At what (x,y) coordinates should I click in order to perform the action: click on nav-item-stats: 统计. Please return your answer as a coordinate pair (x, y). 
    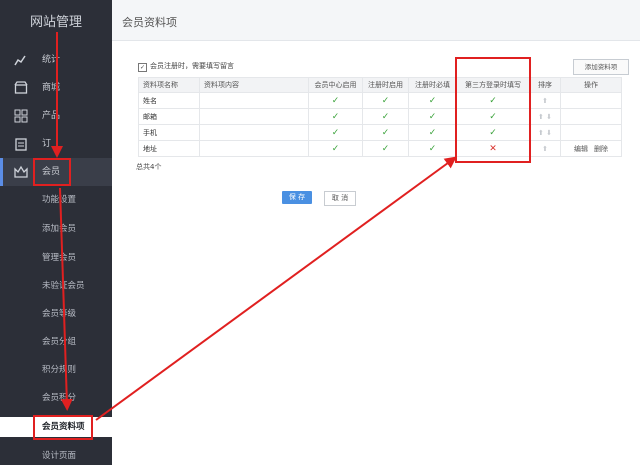
    Looking at the image, I should click on (56, 60).